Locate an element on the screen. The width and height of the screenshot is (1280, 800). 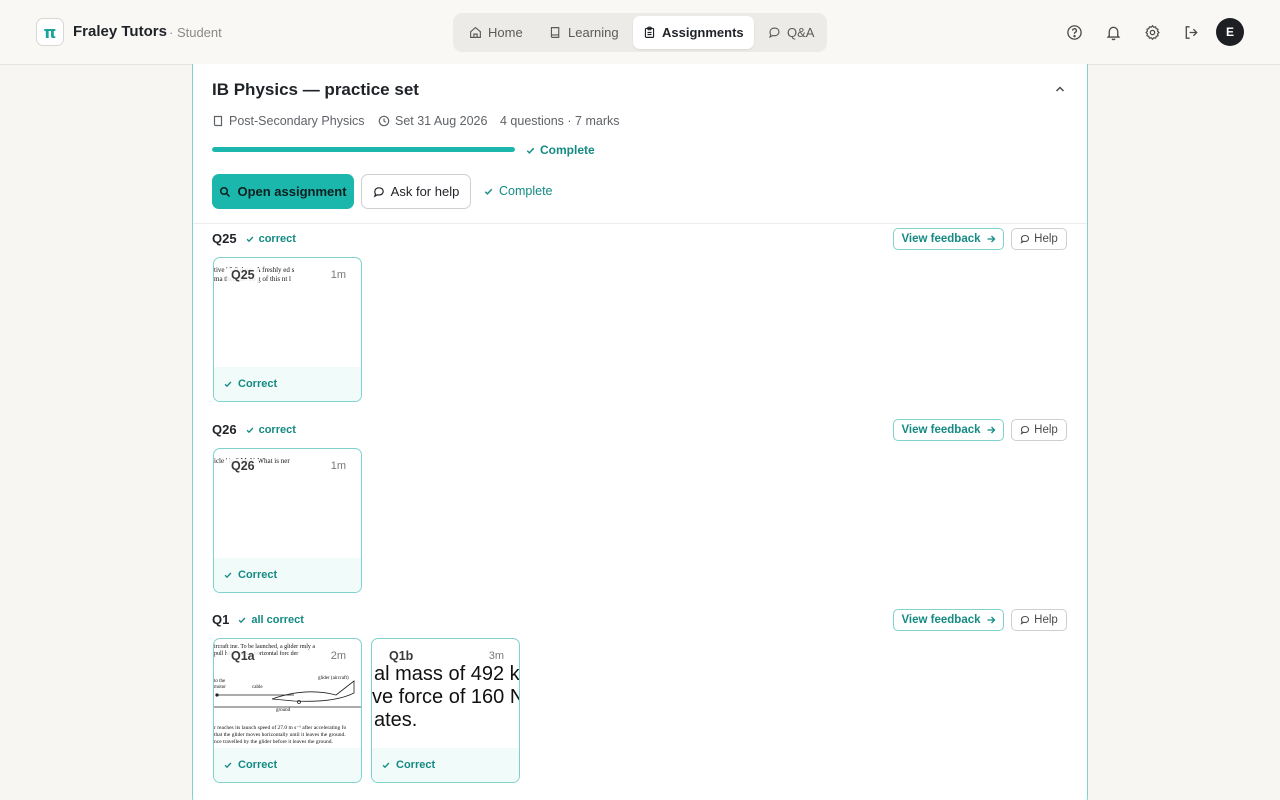
open-assignment-button: Open assignment is located at coordinates (283, 191).